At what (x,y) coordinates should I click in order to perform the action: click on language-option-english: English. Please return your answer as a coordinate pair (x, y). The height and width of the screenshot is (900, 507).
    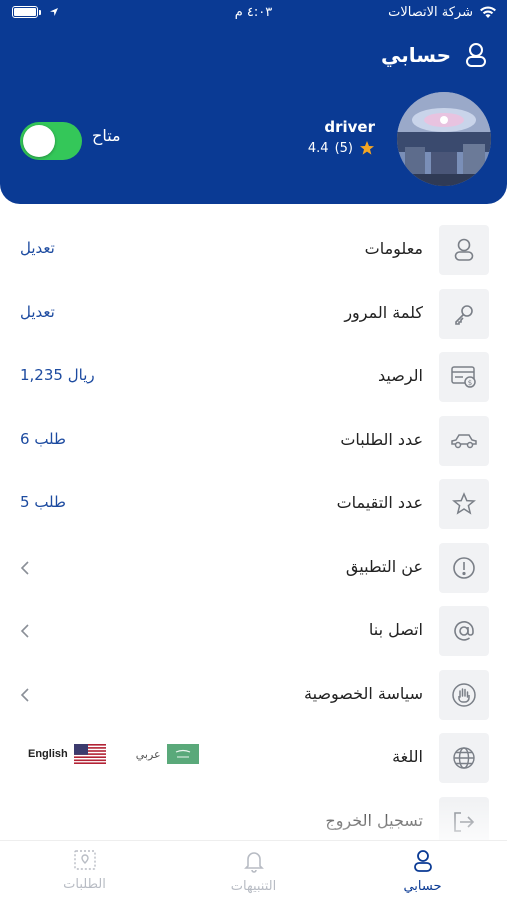
    Looking at the image, I should click on (67, 754).